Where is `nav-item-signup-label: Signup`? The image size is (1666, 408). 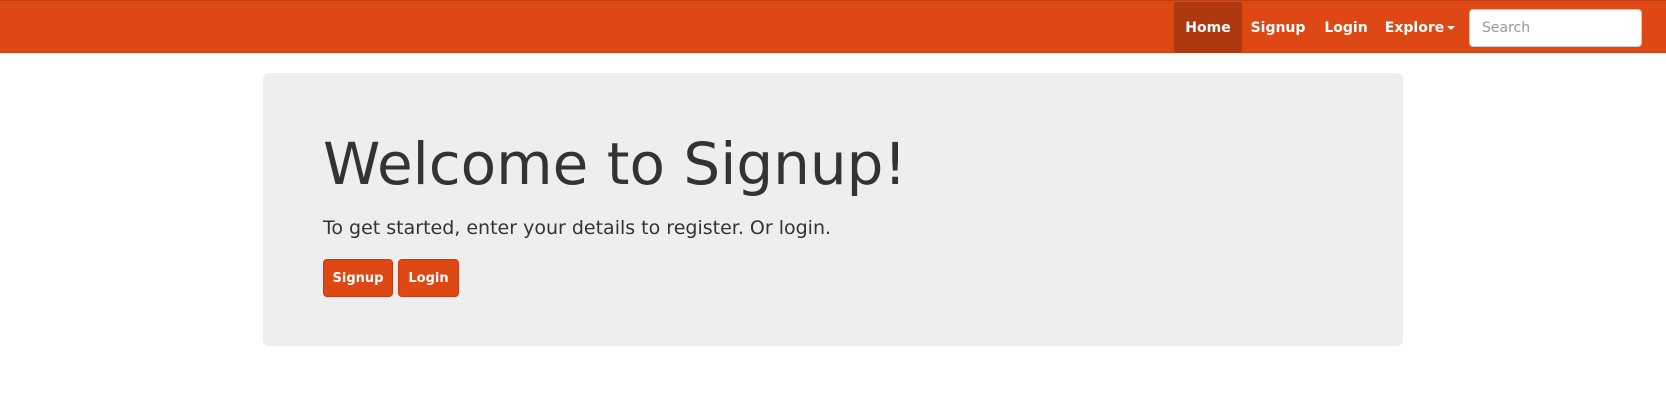 nav-item-signup-label: Signup is located at coordinates (1278, 27).